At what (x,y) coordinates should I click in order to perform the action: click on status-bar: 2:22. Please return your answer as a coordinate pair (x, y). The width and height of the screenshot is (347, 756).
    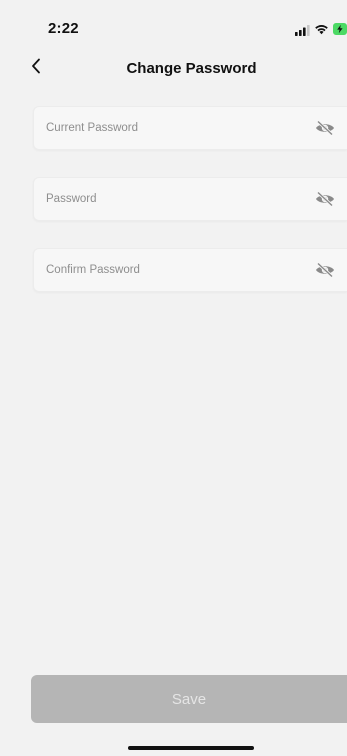
    Looking at the image, I should click on (173, 24).